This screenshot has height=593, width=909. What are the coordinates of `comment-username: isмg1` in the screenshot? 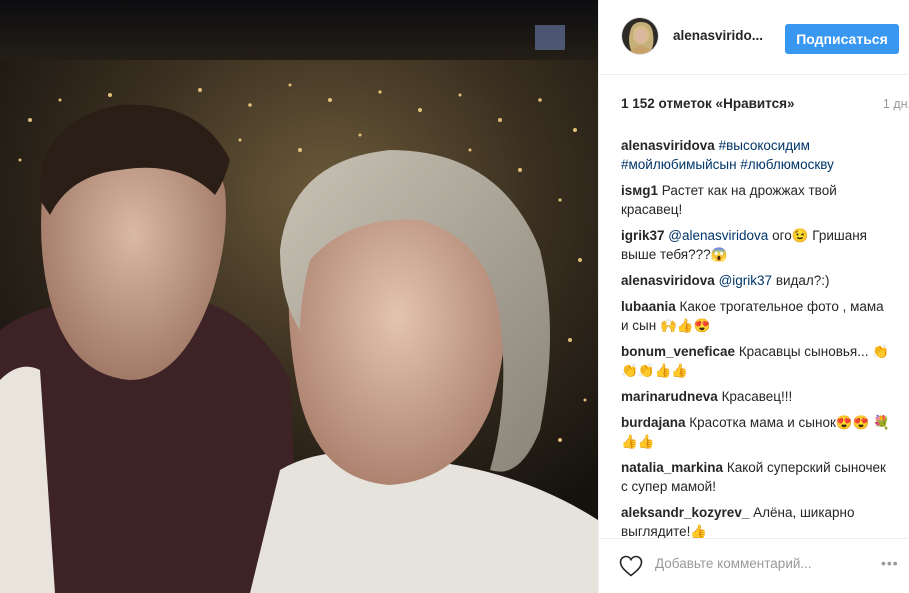 It's located at (639, 190).